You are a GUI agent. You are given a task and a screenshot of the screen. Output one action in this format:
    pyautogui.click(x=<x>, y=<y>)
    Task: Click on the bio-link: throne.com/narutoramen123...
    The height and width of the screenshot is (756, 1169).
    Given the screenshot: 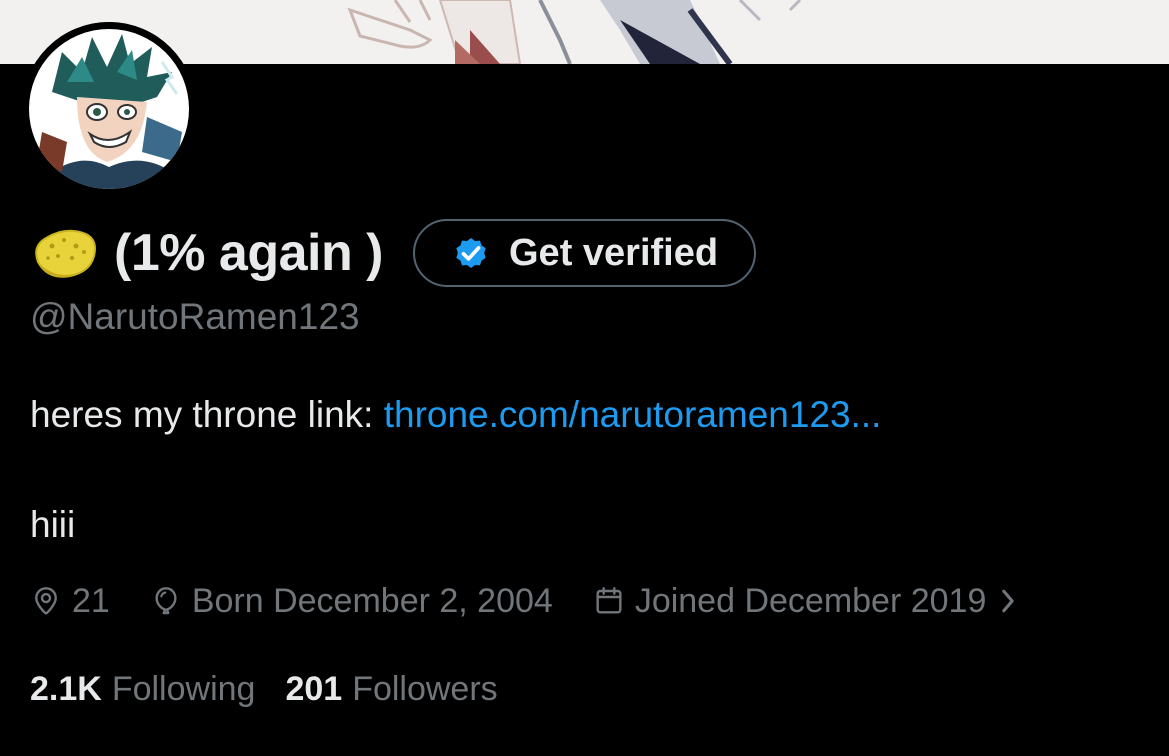 What is the action you would take?
    pyautogui.click(x=633, y=414)
    